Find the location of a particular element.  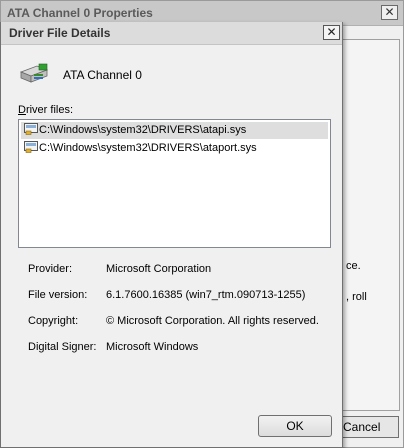

file-version-value: 6.1.7600.16385 (win7_rtm.090713-1255) is located at coordinates (206, 295).